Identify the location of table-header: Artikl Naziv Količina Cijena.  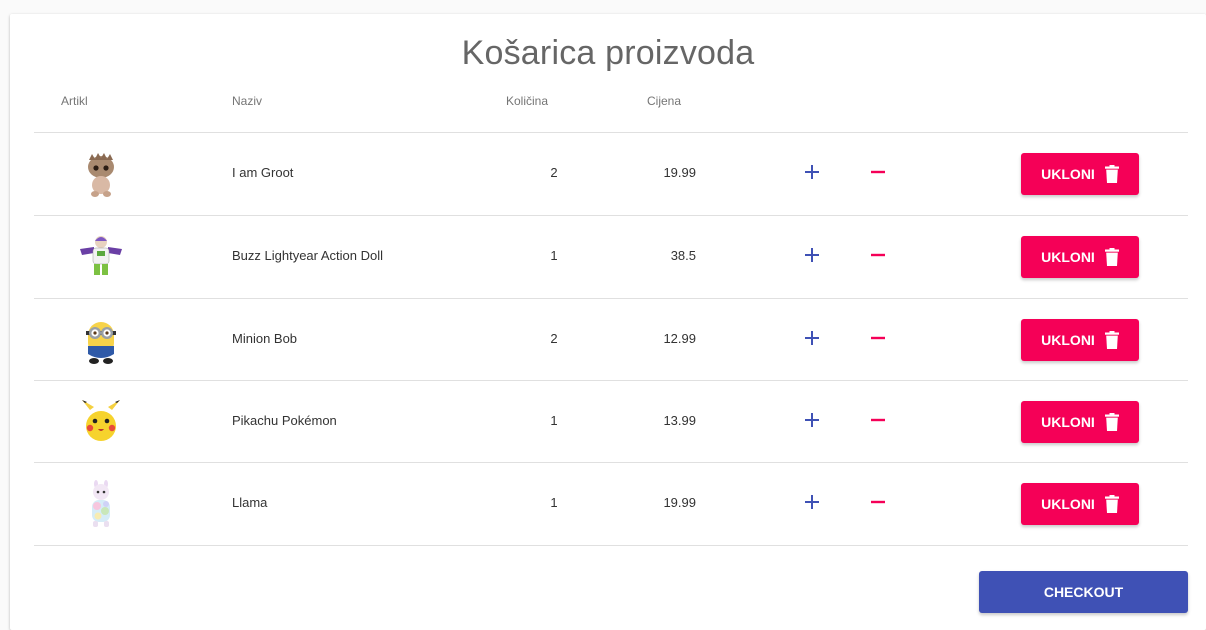
(608, 104).